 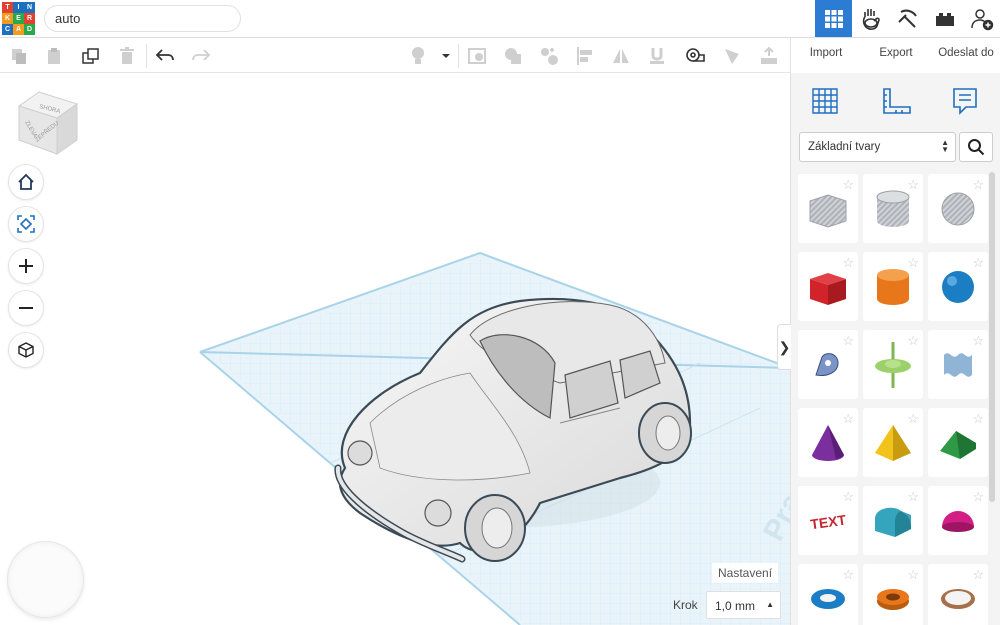 I want to click on notes-icon, so click(x=733, y=56).